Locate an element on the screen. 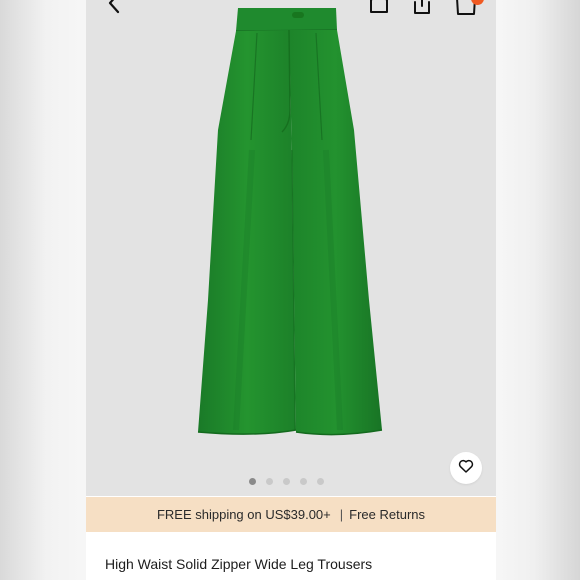  free-returns-text: Free Returns is located at coordinates (387, 514).